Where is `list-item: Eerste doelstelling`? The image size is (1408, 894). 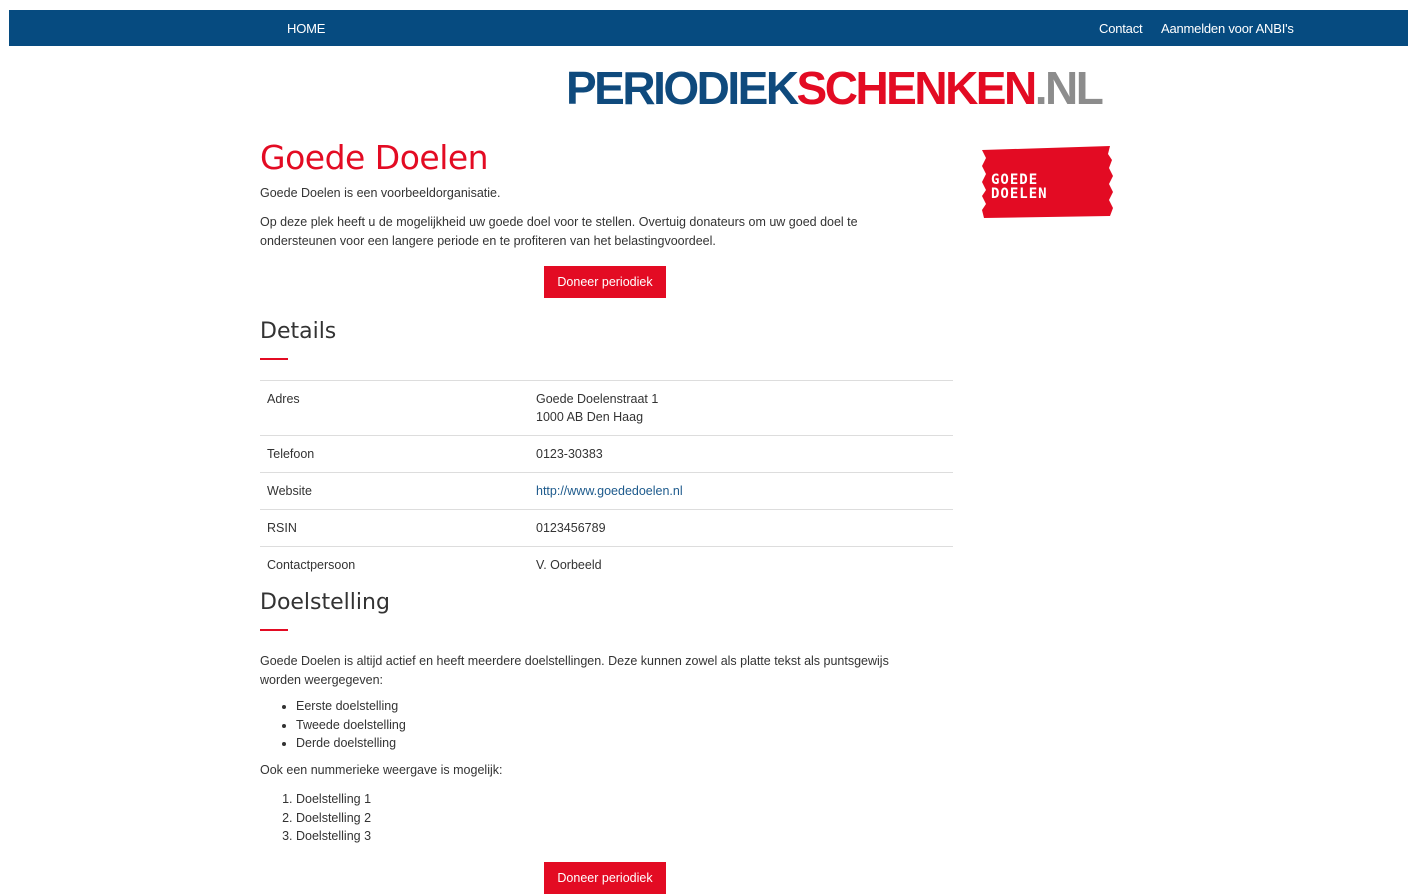 list-item: Eerste doelstelling is located at coordinates (351, 706).